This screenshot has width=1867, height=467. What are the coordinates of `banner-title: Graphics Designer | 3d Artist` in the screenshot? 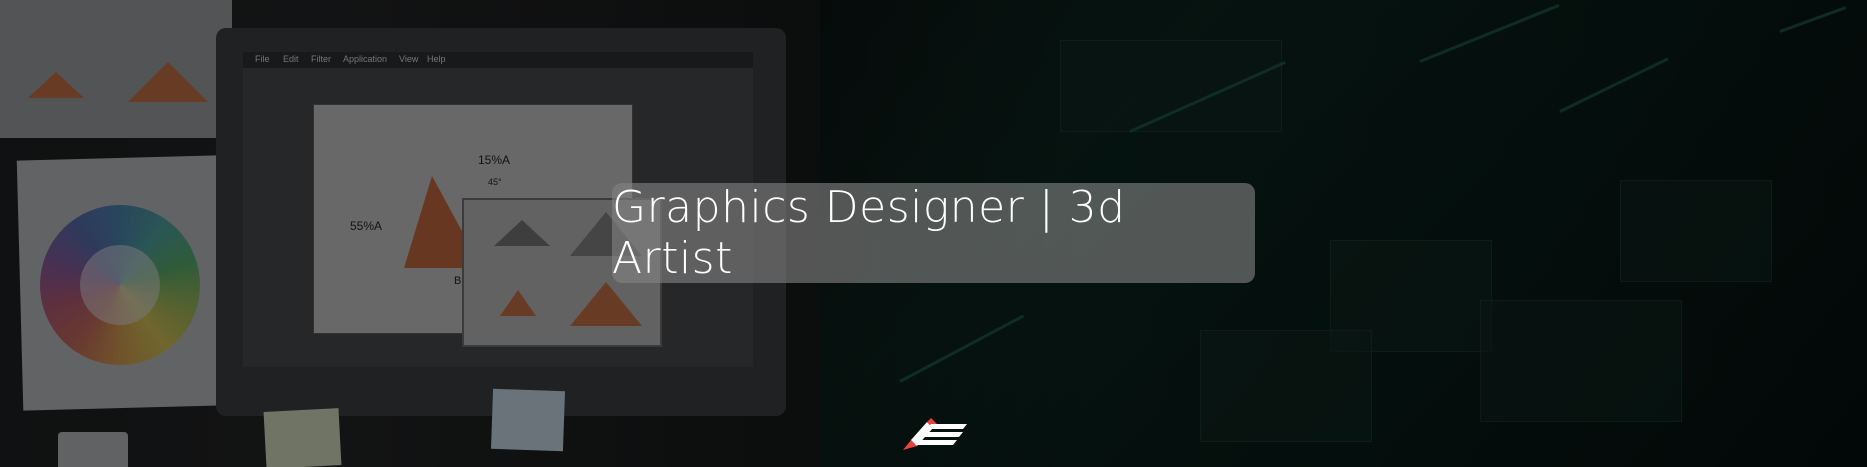 It's located at (869, 233).